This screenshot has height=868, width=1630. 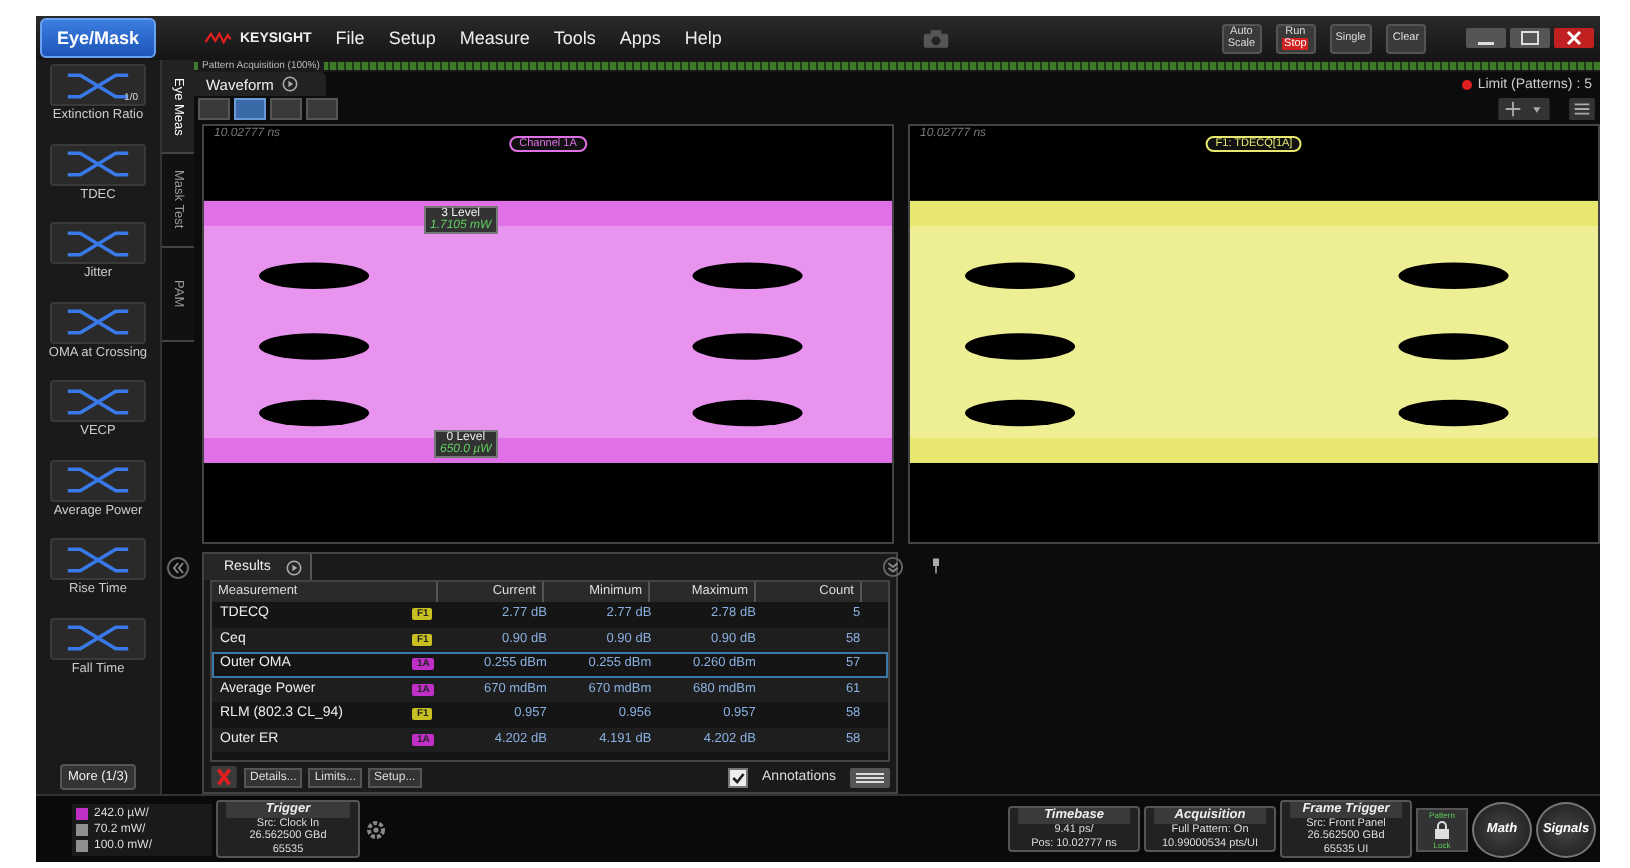 What do you see at coordinates (1466, 84) in the screenshot?
I see `status-dot` at bounding box center [1466, 84].